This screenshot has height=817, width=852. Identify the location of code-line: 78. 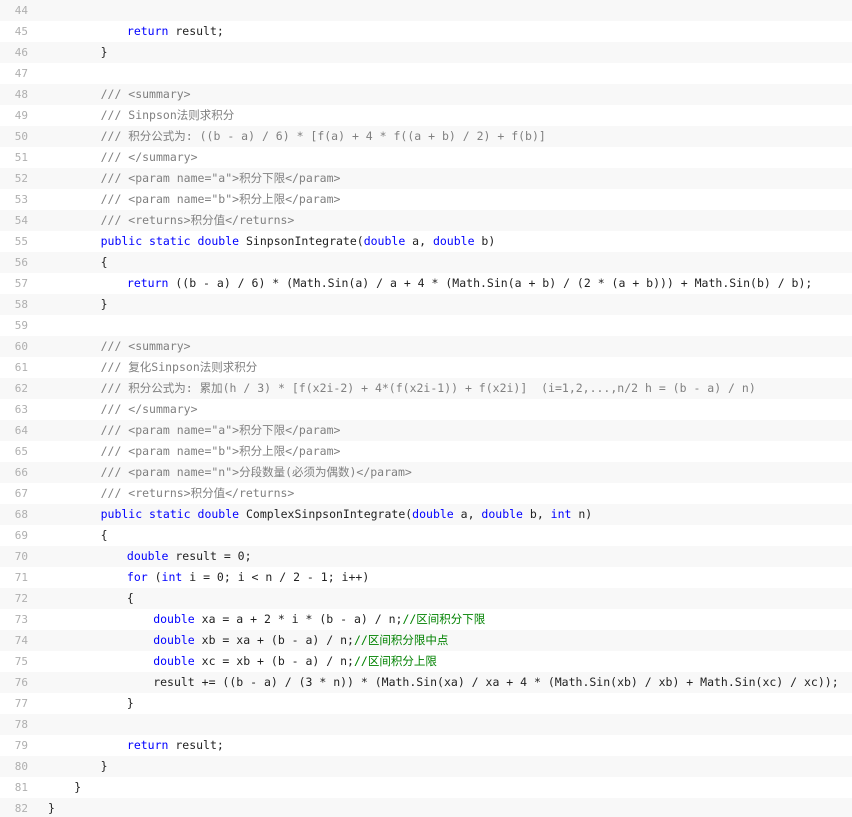
(426, 724).